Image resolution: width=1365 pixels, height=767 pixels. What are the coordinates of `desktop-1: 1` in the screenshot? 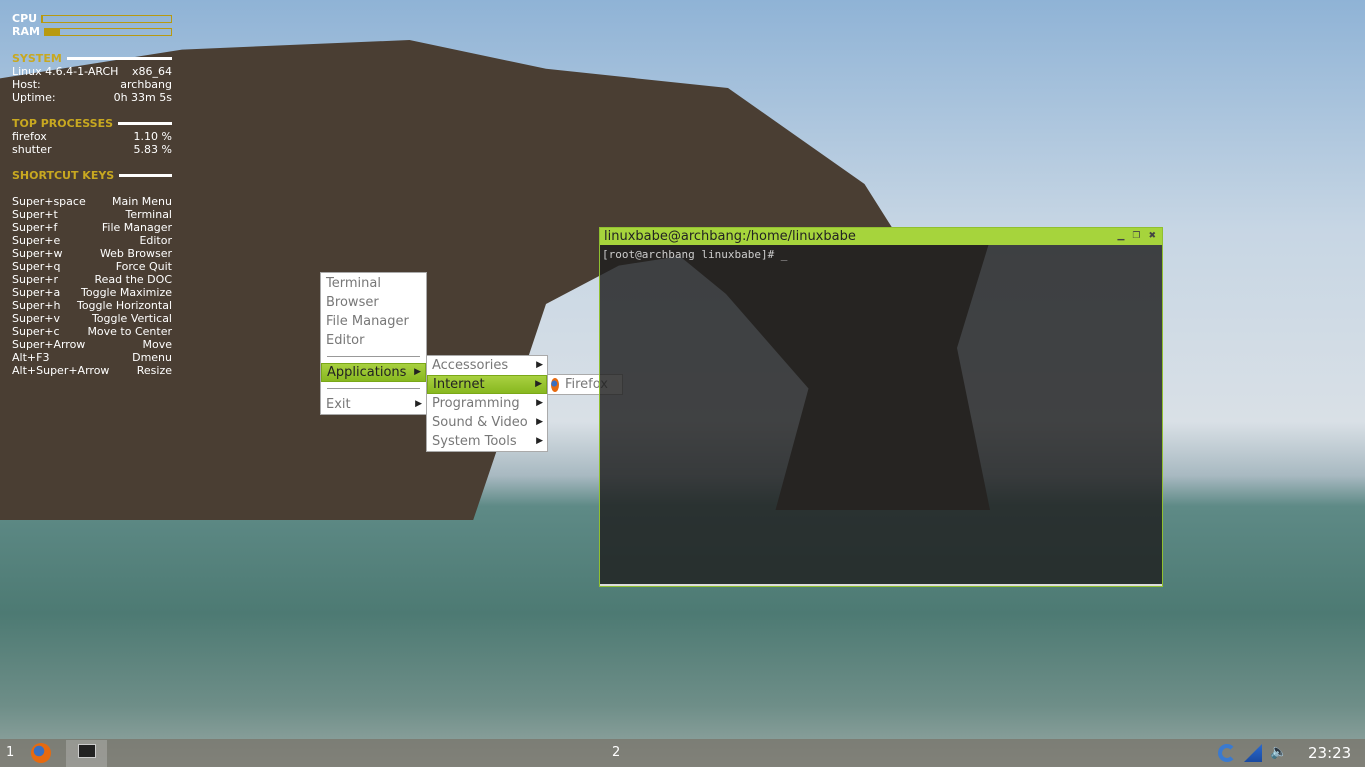 It's located at (10, 752).